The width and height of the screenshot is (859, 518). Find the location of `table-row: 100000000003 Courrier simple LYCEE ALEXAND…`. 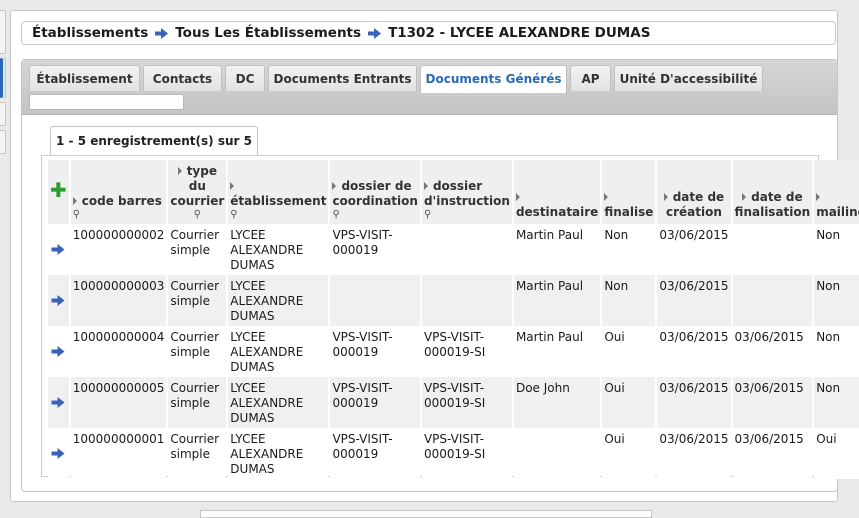

table-row: 100000000003 Courrier simple LYCEE ALEXAND… is located at coordinates (453, 300).